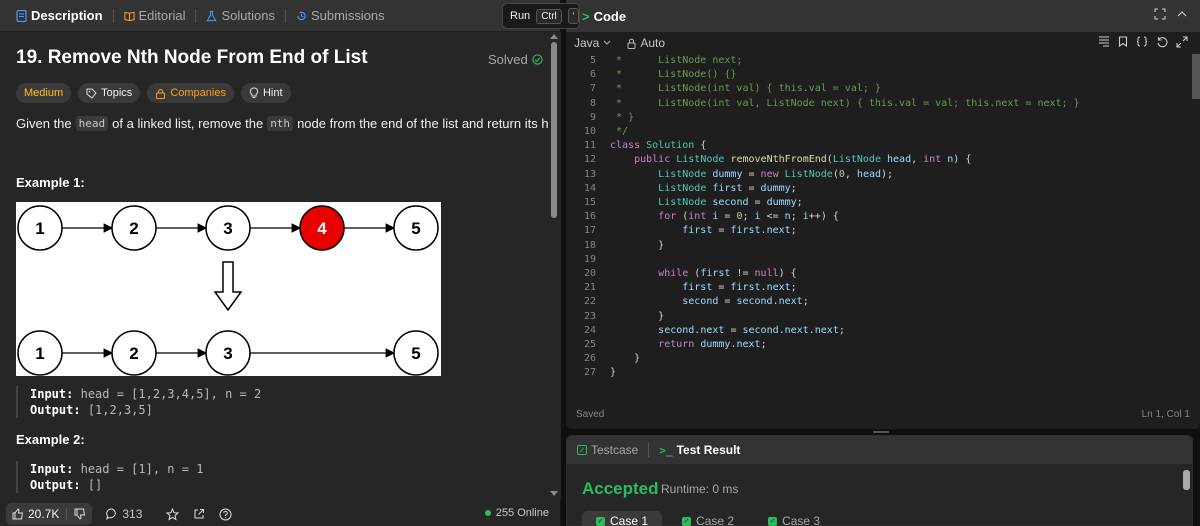 The width and height of the screenshot is (1200, 526). I want to click on favorite-button, so click(173, 514).